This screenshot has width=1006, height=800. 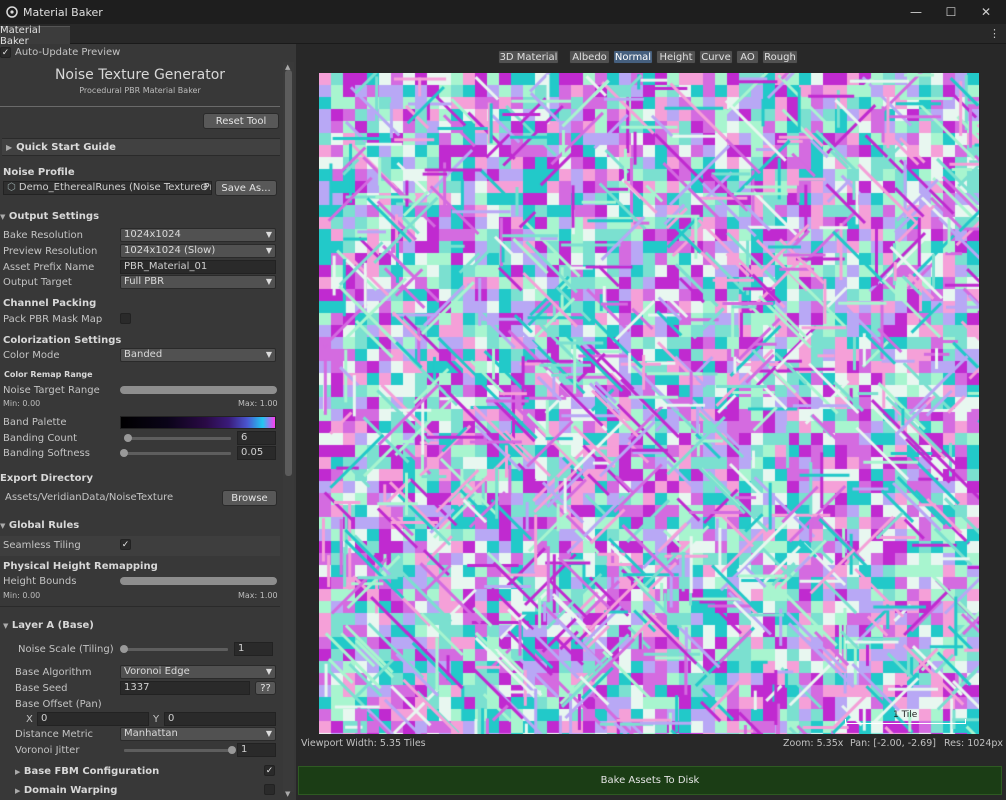 What do you see at coordinates (256, 453) in the screenshot?
I see `banding-softness-input: 0.05` at bounding box center [256, 453].